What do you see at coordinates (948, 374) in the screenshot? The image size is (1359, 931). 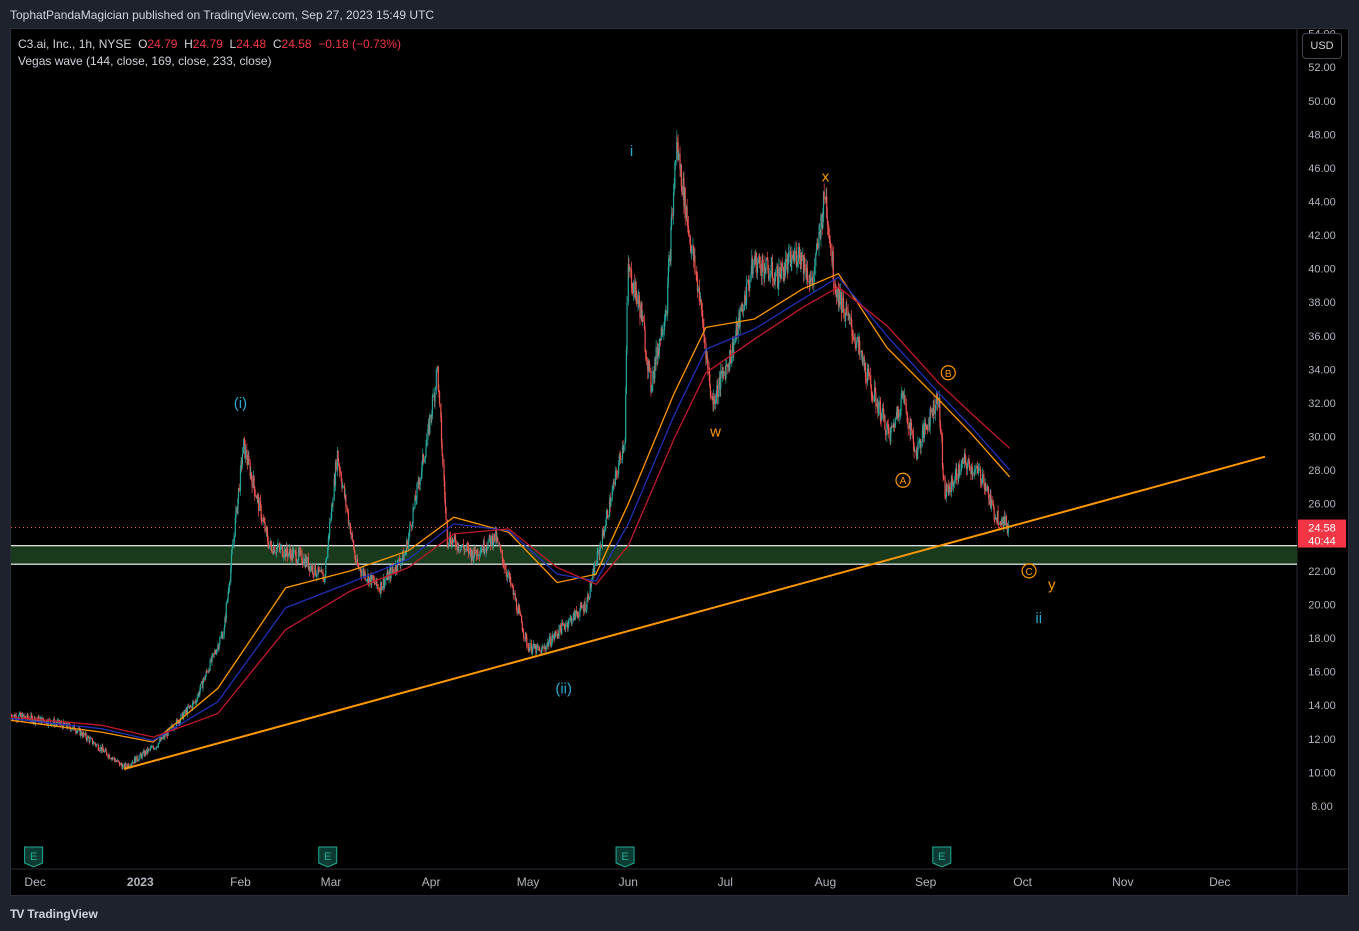 I see `wave-label: B` at bounding box center [948, 374].